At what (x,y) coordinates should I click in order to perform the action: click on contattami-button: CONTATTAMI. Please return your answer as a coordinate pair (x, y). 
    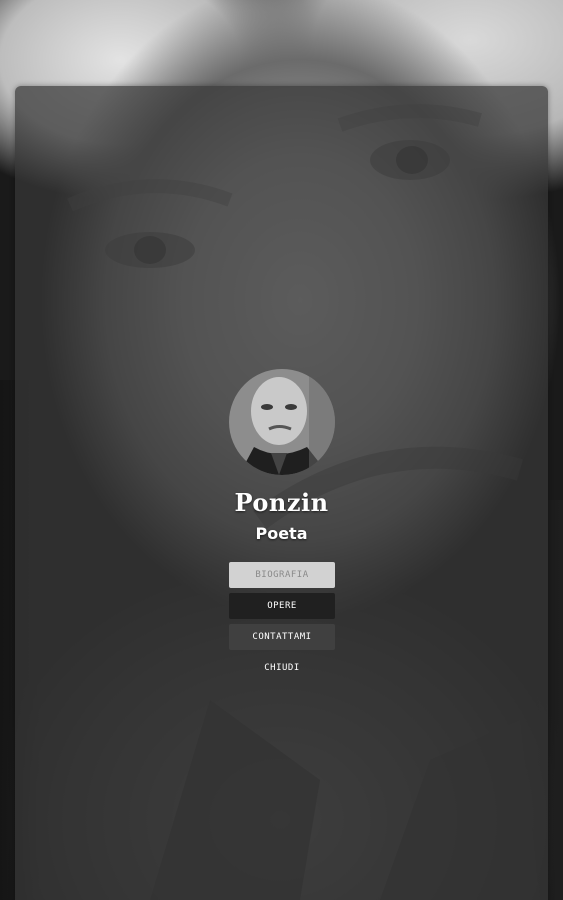
    Looking at the image, I should click on (282, 637).